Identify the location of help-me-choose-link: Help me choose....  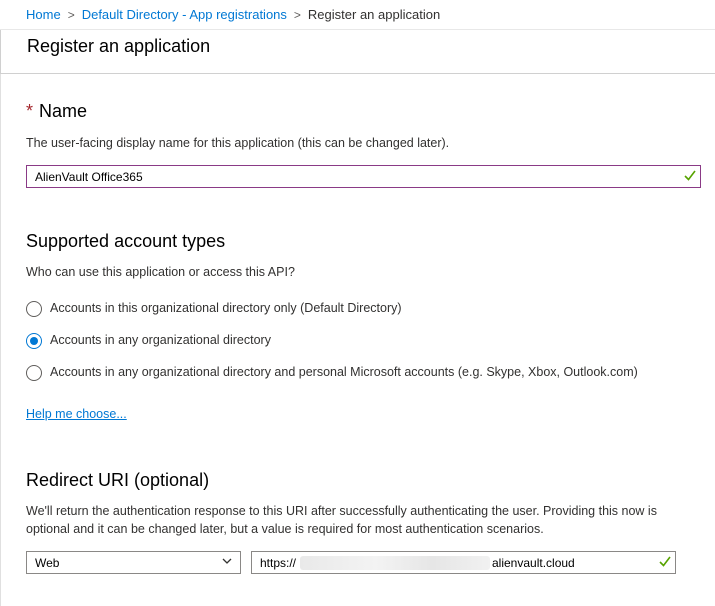
(76, 414).